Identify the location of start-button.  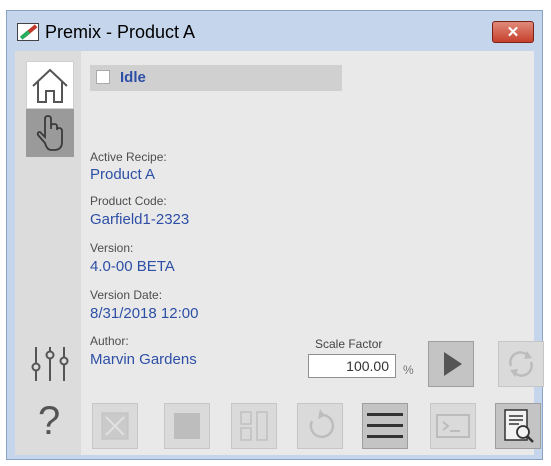
(451, 364).